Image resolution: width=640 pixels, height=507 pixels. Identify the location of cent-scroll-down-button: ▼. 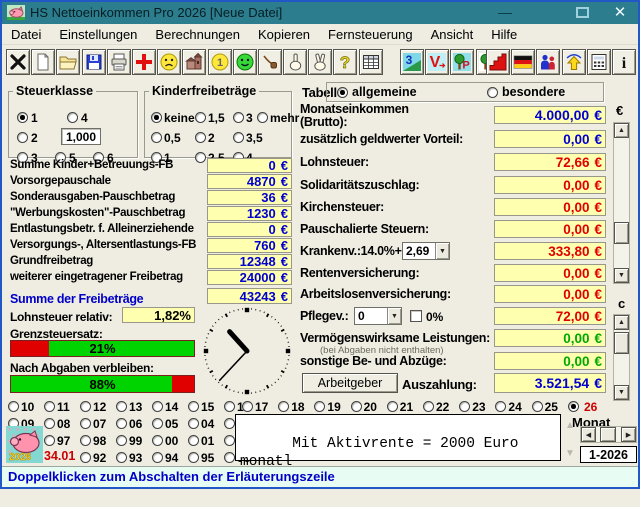
(621, 392).